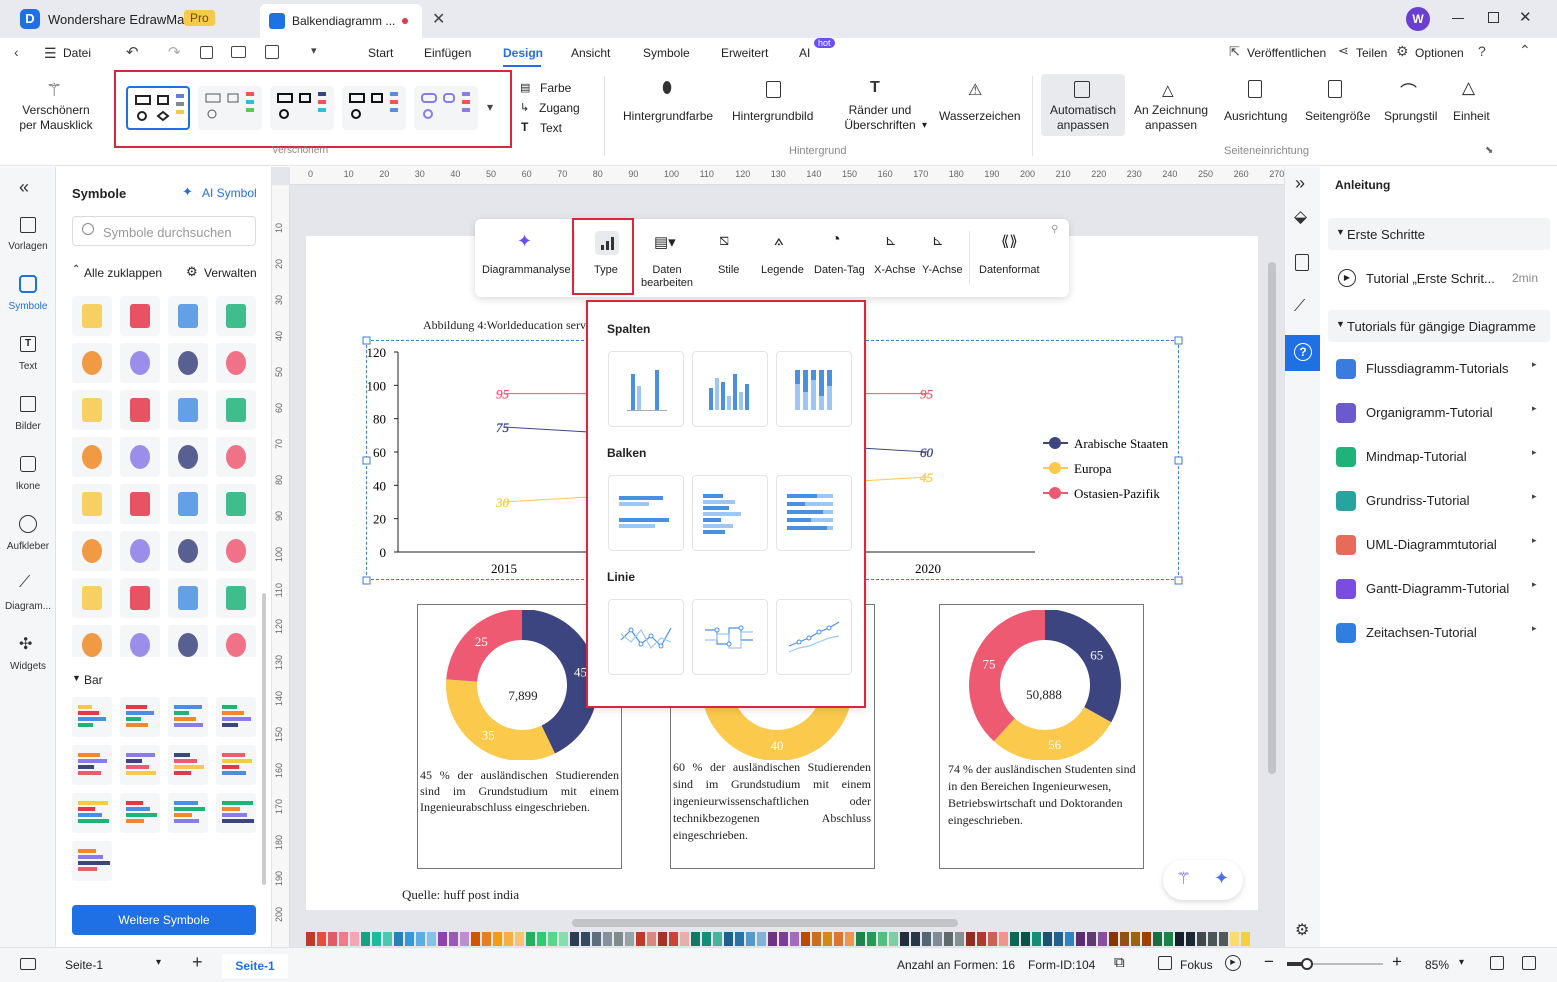  I want to click on einheit-button: Einheit, so click(1471, 116).